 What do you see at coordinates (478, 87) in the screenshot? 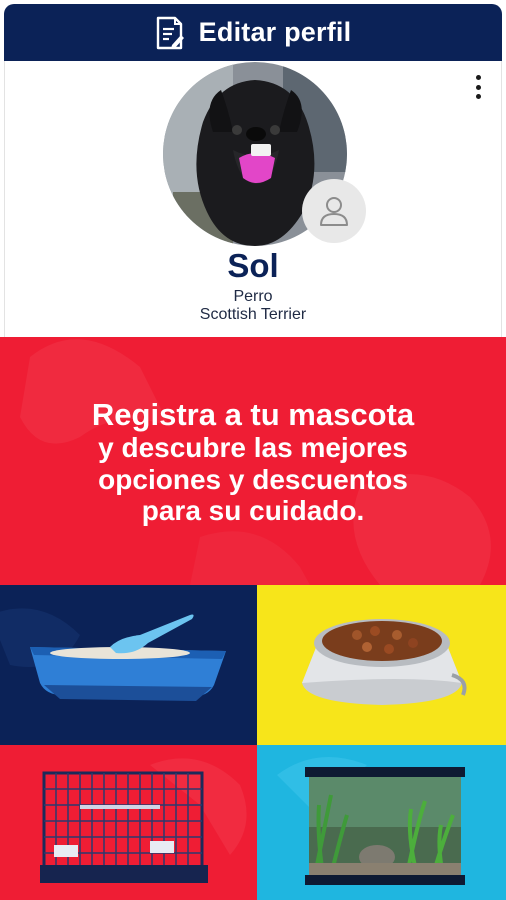
I see `more-vertical-icon` at bounding box center [478, 87].